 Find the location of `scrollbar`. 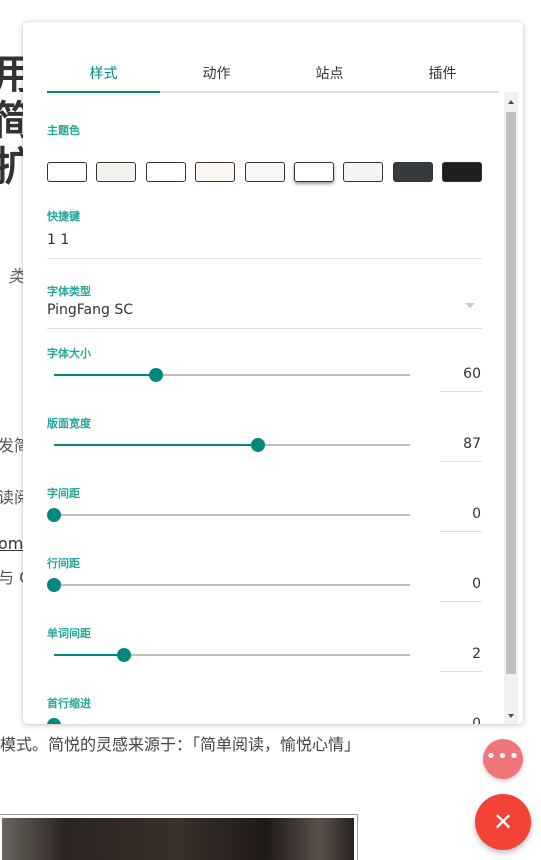

scrollbar is located at coordinates (511, 408).